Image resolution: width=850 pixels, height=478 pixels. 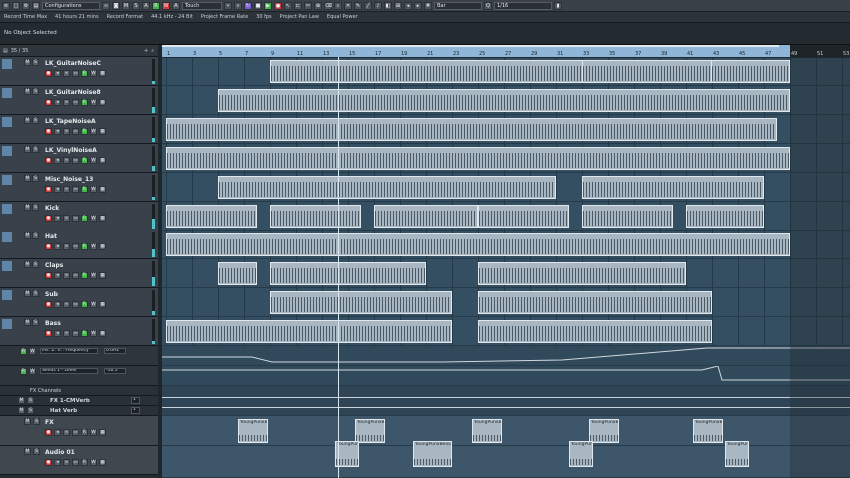 I want to click on track-row: M S Claps ● ◂ ∞ ▭ R W ▦, so click(x=79, y=273).